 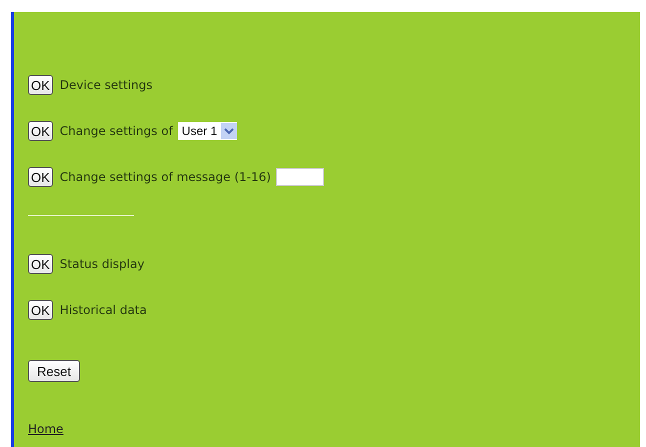 I want to click on user-select: User 1, so click(x=208, y=131).